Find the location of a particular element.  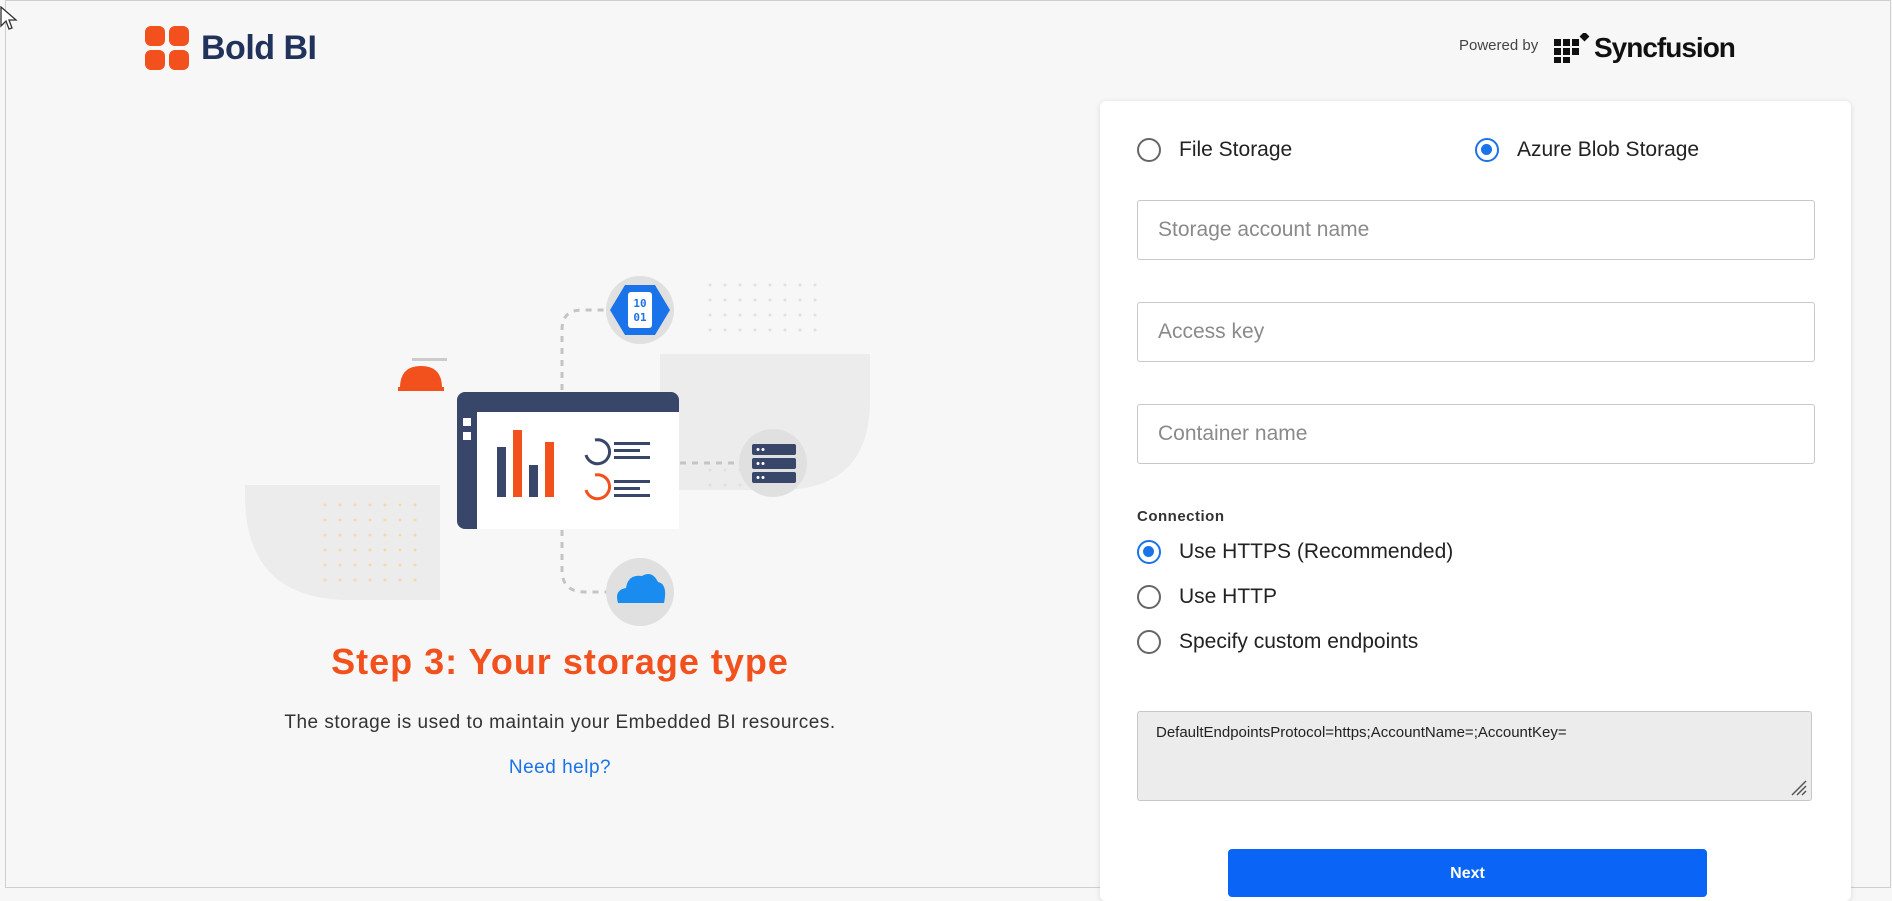

connection-label: Connection is located at coordinates (1181, 516).